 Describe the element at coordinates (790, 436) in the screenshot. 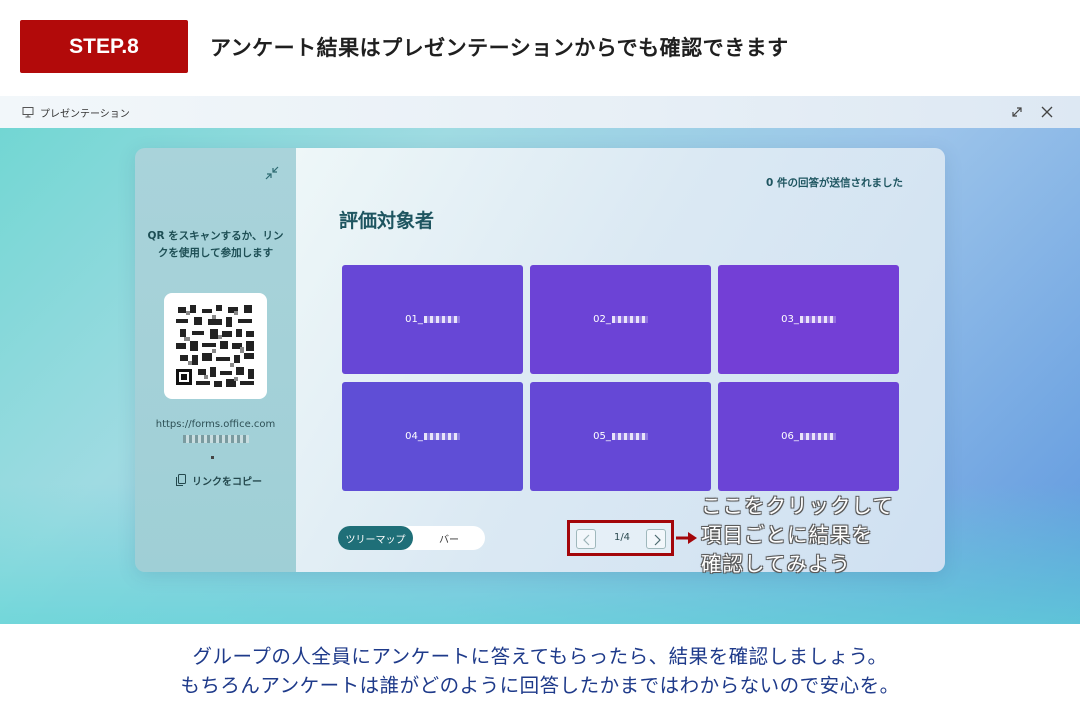

I see `tile-label: 06_` at that location.